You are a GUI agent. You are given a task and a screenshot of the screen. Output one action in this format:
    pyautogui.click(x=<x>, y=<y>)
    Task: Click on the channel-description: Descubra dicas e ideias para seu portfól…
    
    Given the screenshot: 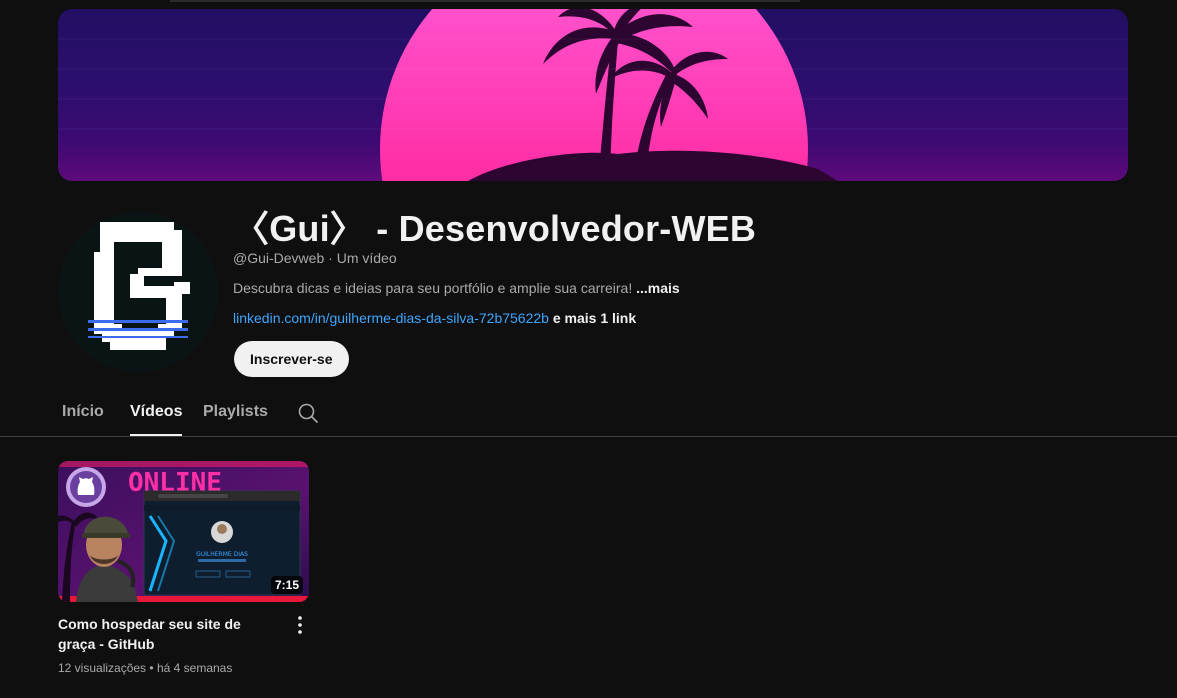 What is the action you would take?
    pyautogui.click(x=456, y=288)
    